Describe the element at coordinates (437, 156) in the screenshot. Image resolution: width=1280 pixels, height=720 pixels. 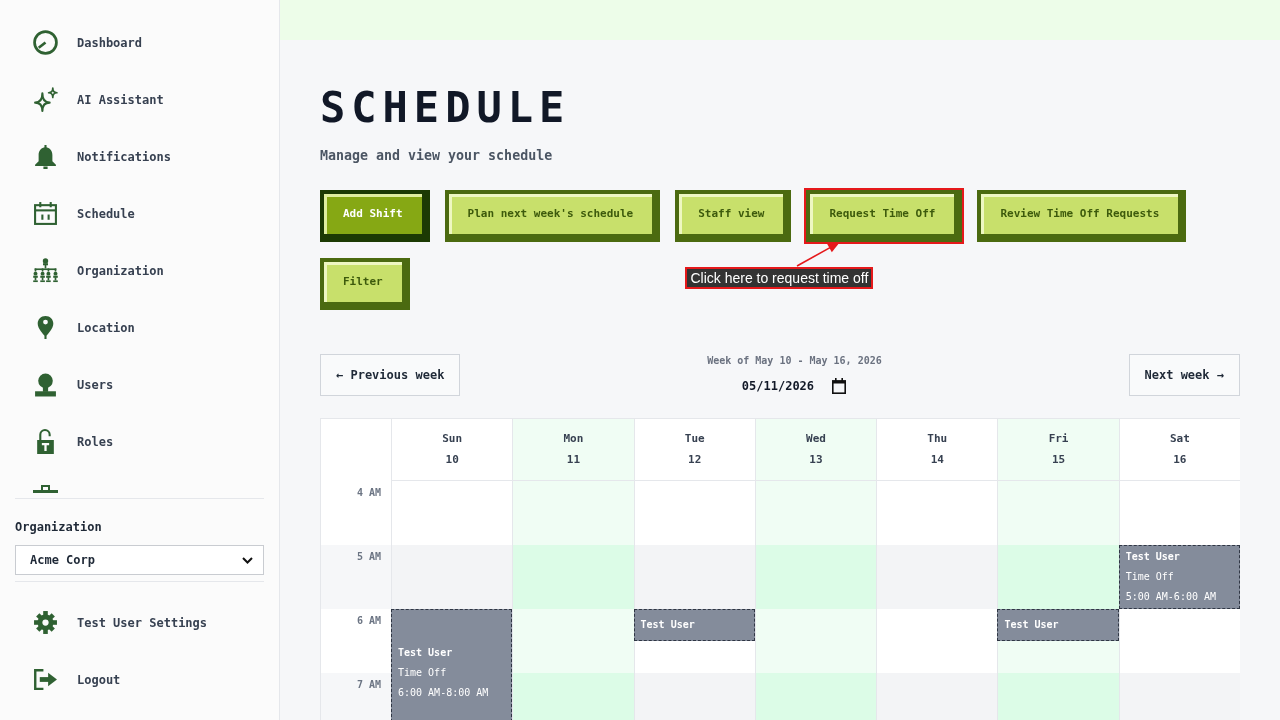
I see `page-subtitle: Manage and view your schedule` at that location.